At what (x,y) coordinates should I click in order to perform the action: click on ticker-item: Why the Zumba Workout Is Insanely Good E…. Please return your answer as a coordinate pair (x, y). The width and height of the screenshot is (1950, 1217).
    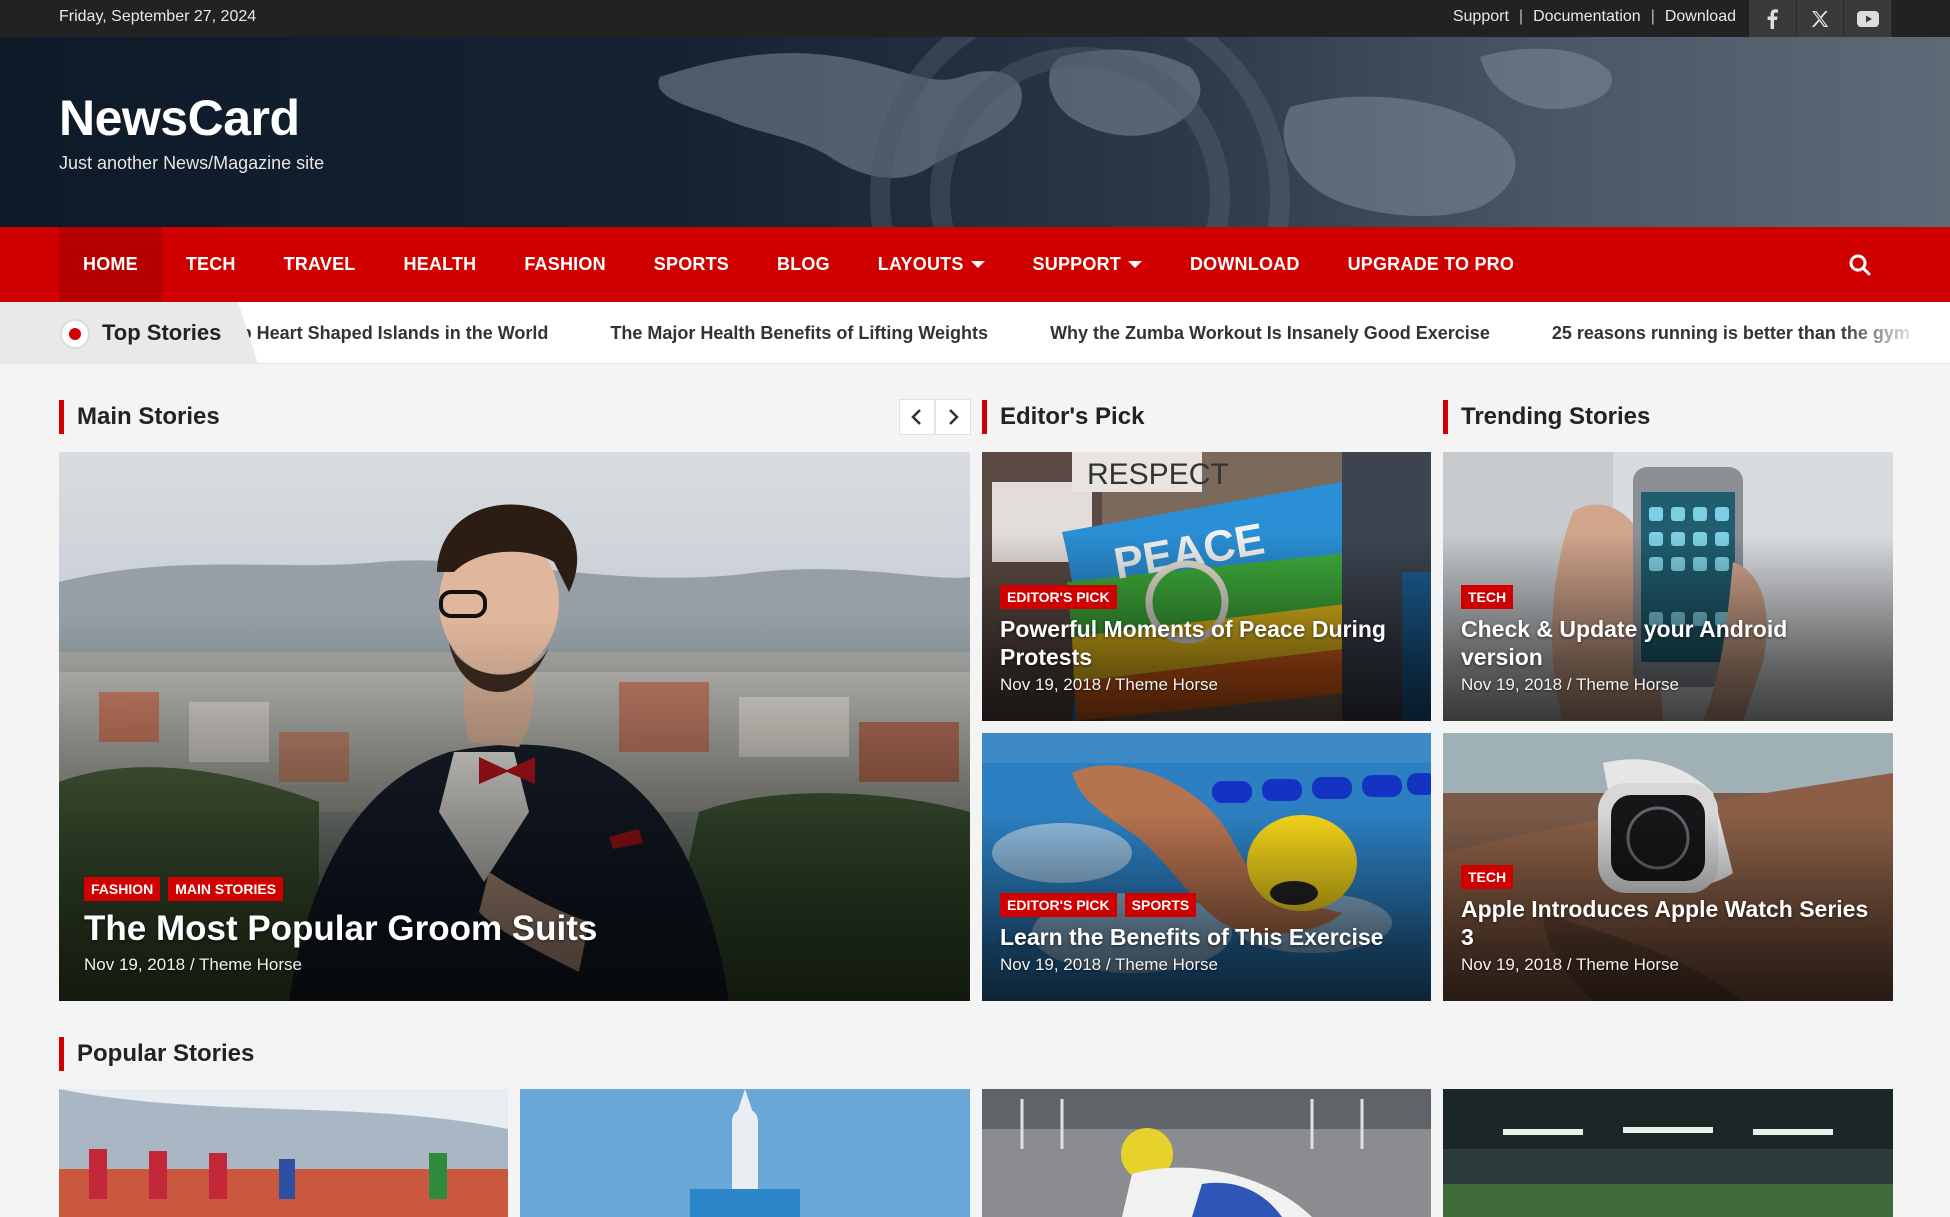
    Looking at the image, I should click on (1270, 333).